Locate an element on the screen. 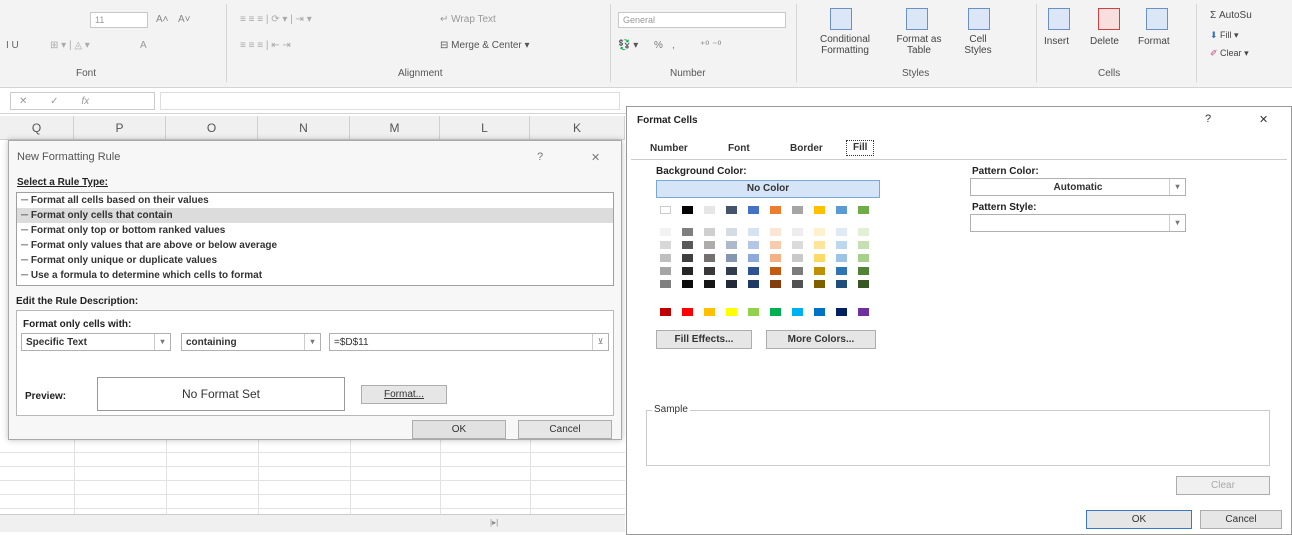 The width and height of the screenshot is (1292, 535). font-color-button: A is located at coordinates (143, 45).